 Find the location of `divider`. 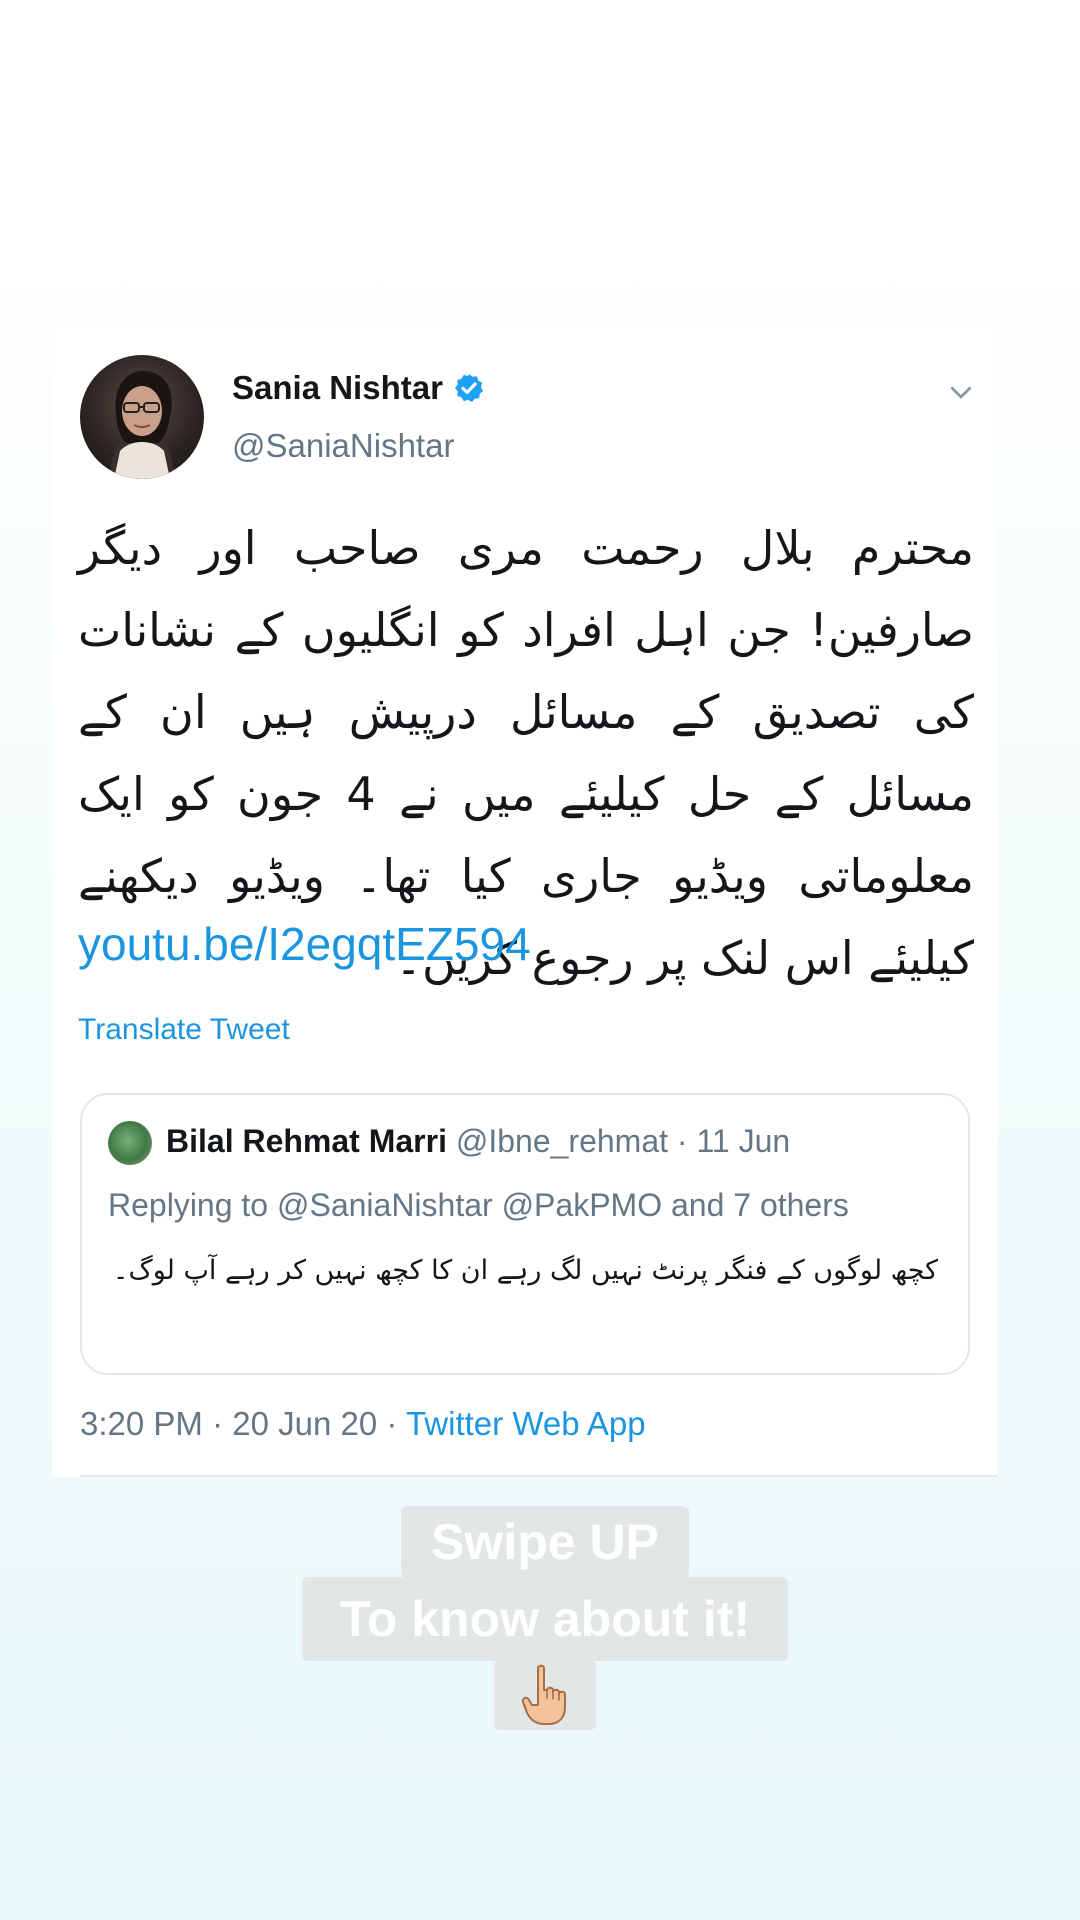

divider is located at coordinates (539, 1476).